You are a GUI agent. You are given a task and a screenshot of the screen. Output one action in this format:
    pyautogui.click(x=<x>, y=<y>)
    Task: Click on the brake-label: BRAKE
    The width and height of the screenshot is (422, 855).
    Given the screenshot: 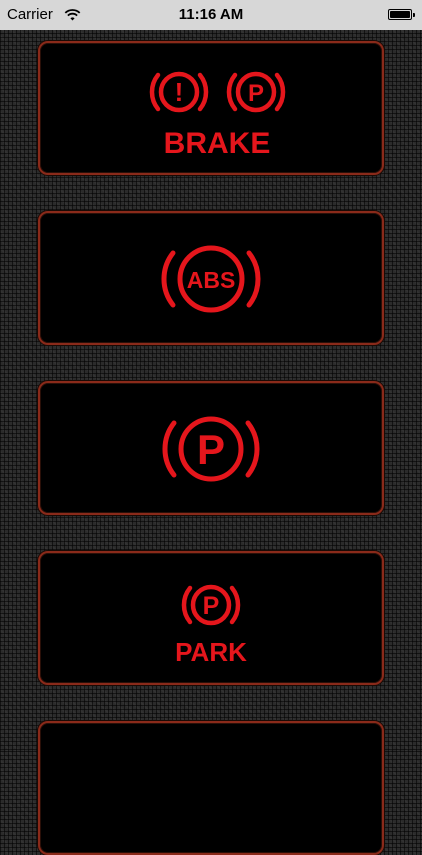 What is the action you would take?
    pyautogui.click(x=217, y=143)
    